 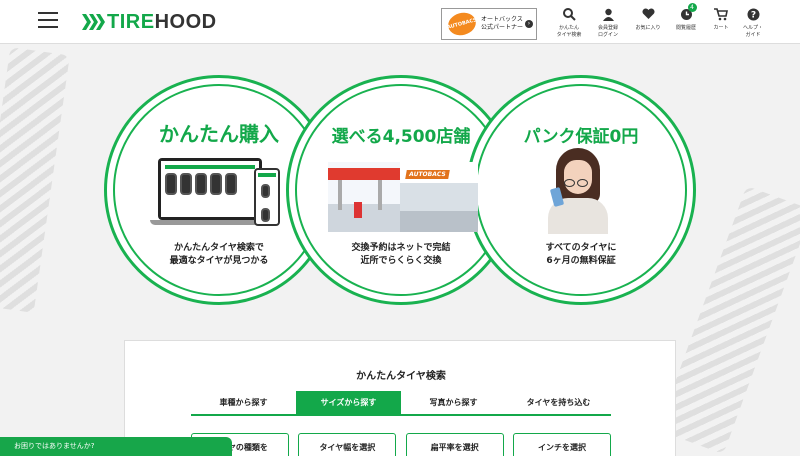 What do you see at coordinates (502, 27) in the screenshot?
I see `partner-line2: 公式パートナー` at bounding box center [502, 27].